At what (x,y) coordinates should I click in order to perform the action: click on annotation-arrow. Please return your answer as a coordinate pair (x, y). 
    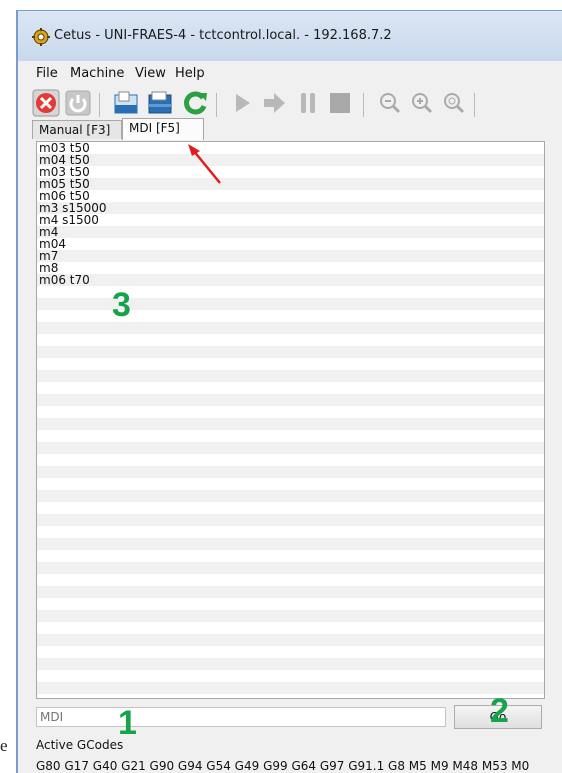
    Looking at the image, I should click on (204, 164).